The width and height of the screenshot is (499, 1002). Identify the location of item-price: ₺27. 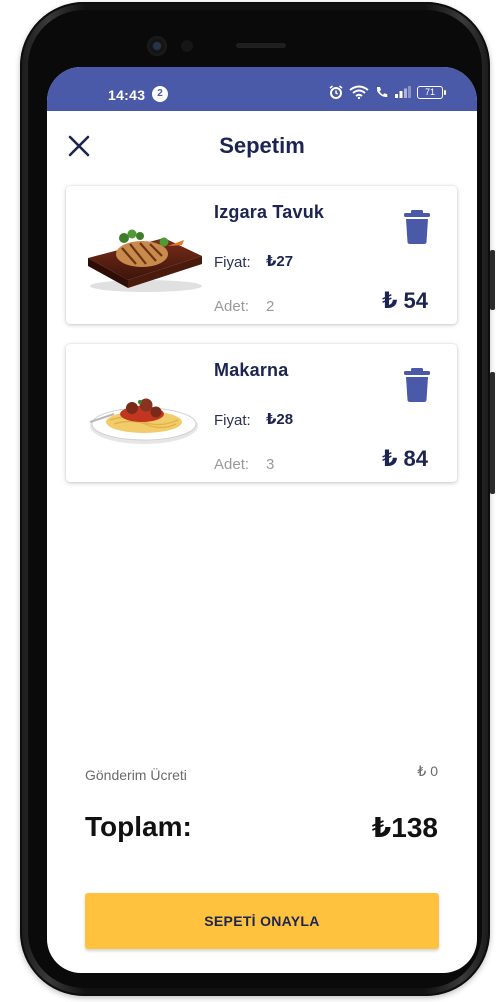
(280, 261).